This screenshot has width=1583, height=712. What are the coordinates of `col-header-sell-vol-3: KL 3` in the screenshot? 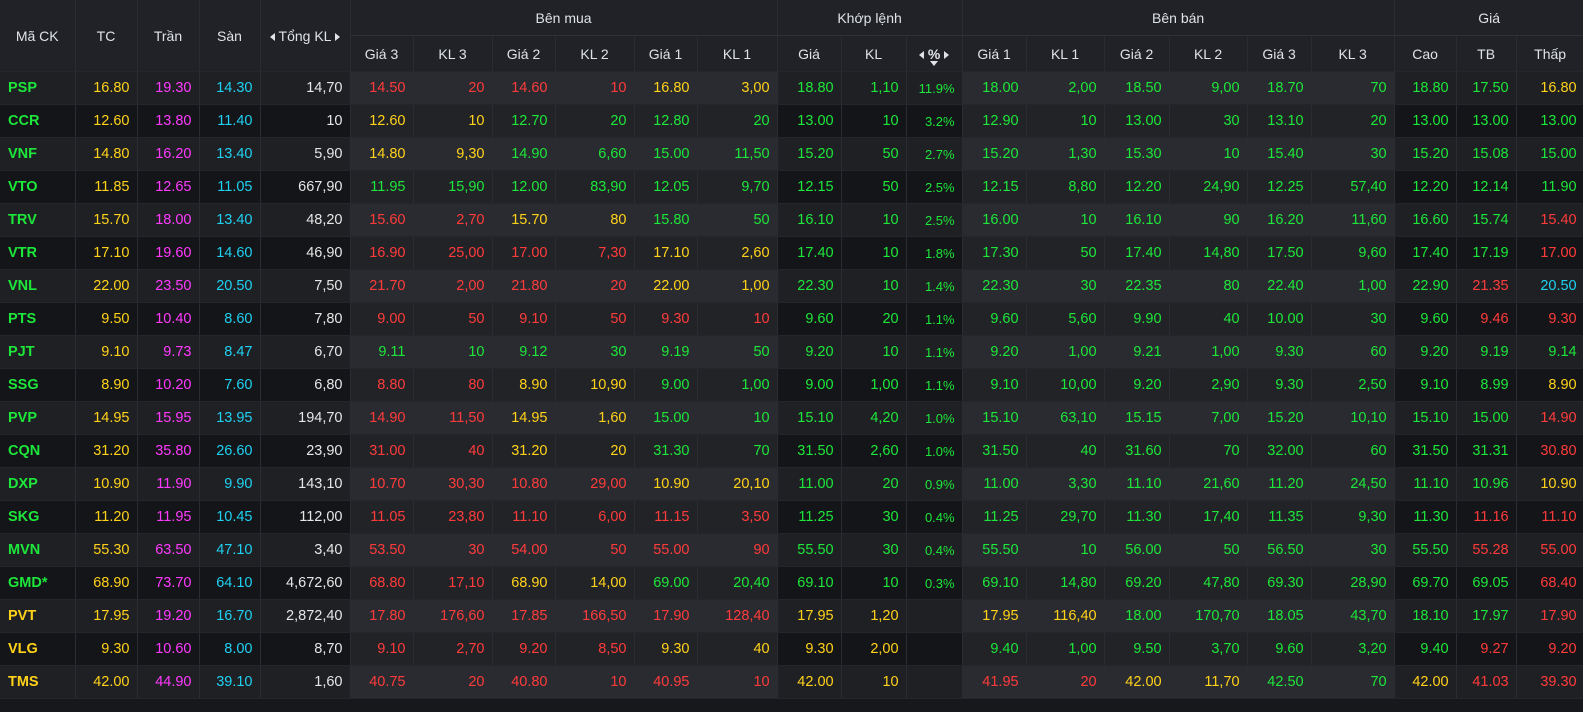 It's located at (1353, 53).